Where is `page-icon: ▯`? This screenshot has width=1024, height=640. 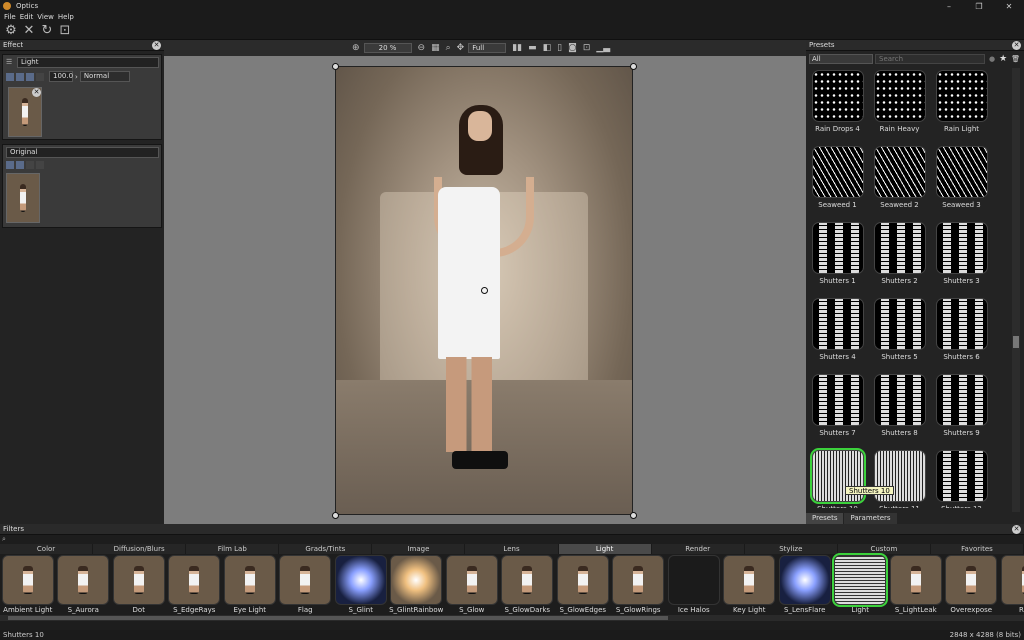 page-icon: ▯ is located at coordinates (559, 48).